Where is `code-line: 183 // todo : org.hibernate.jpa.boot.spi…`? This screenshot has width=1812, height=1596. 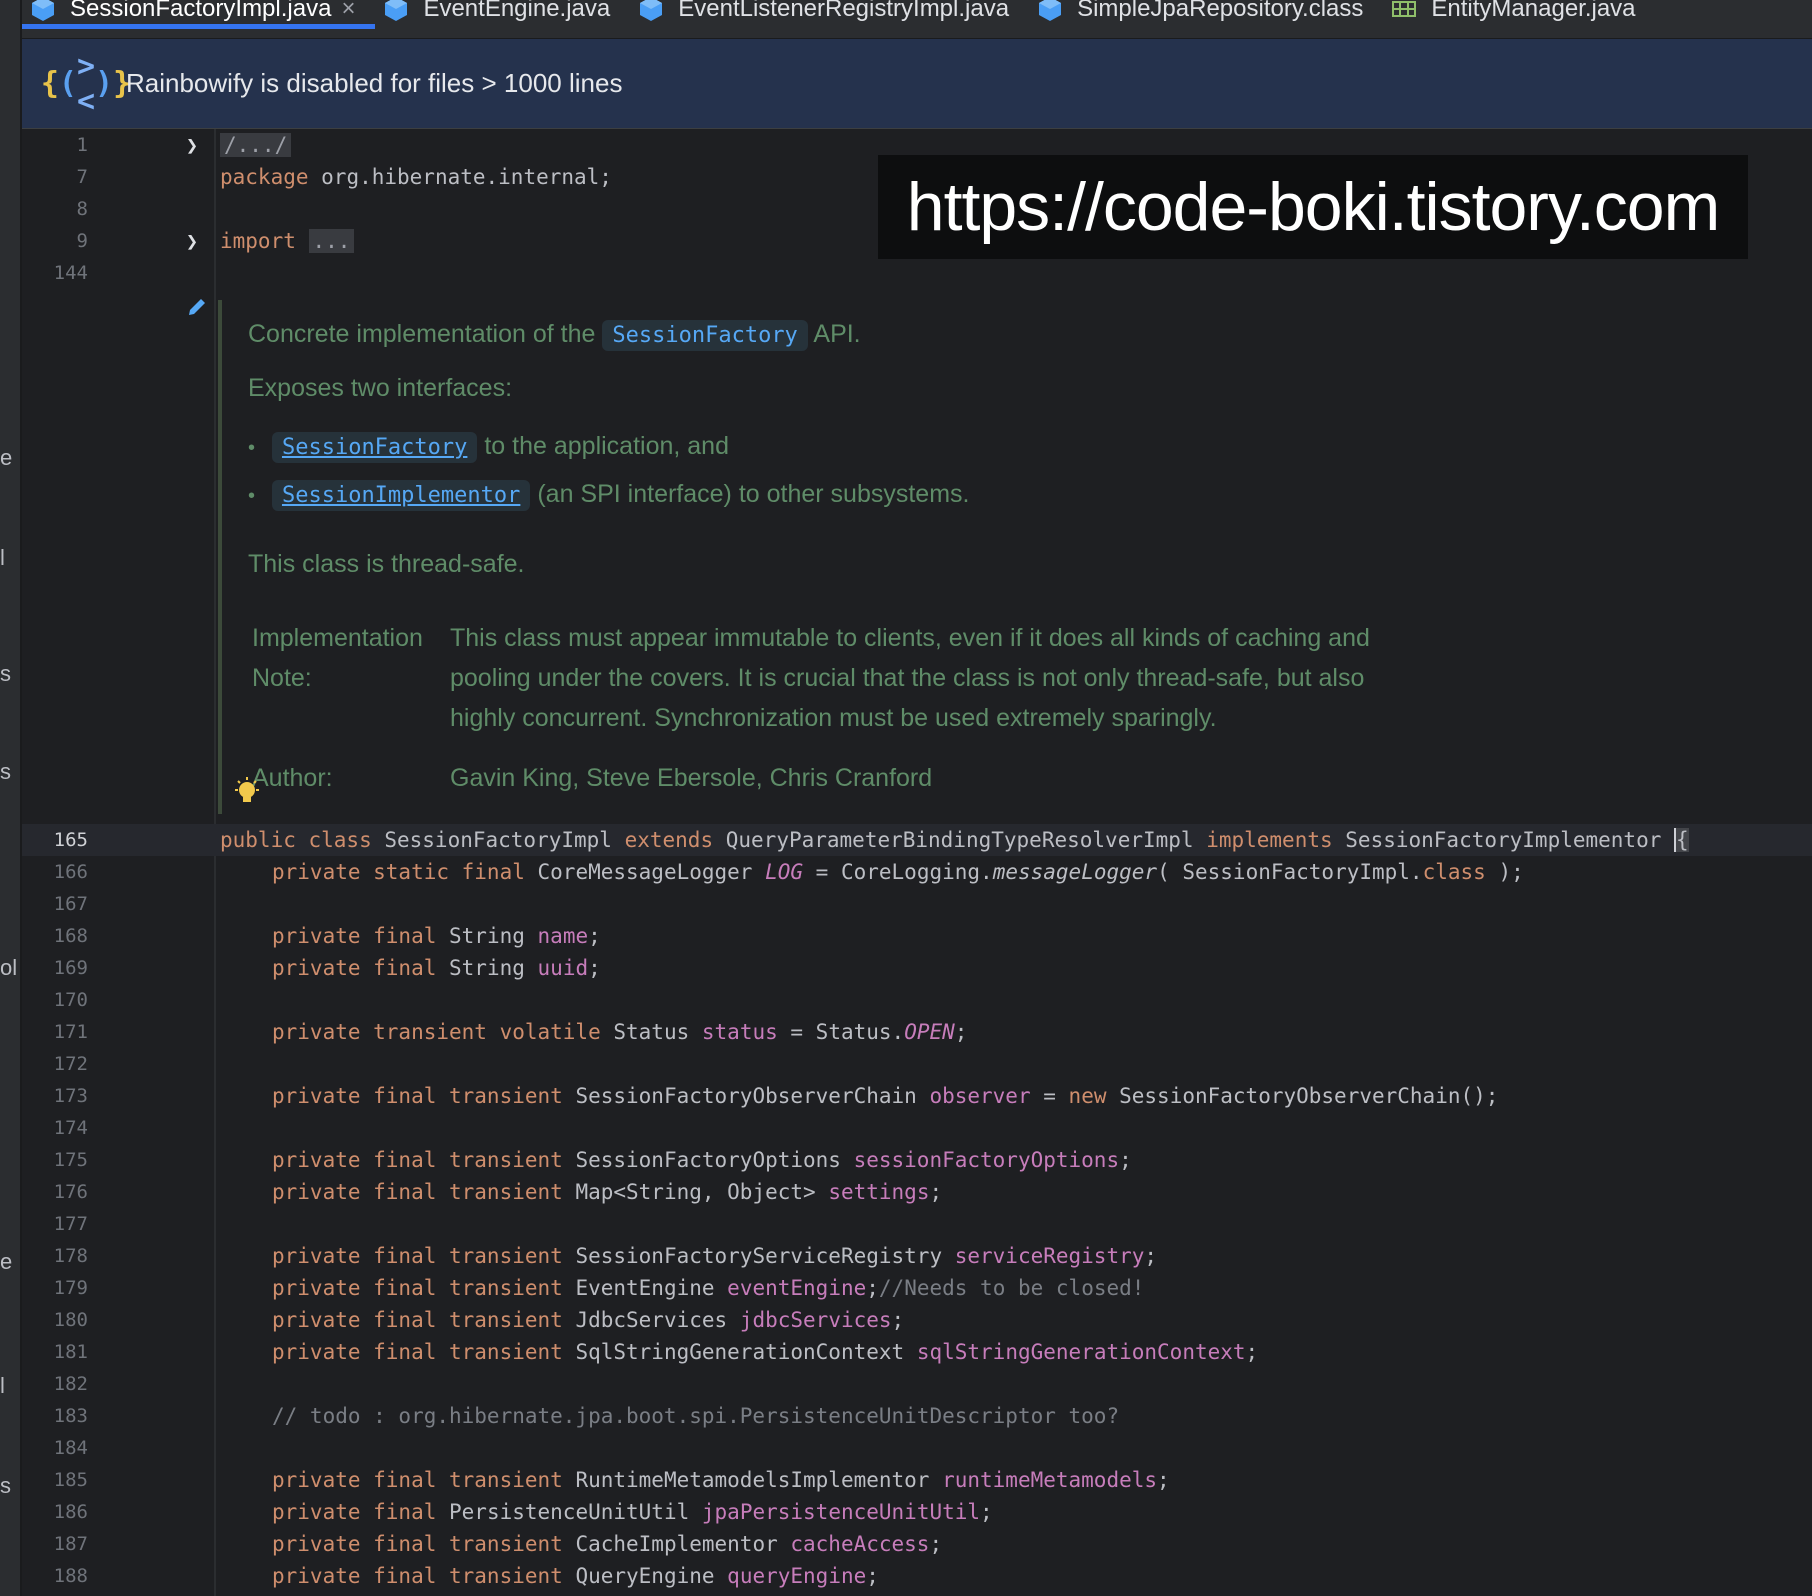 code-line: 183 // todo : org.hibernate.jpa.boot.spi… is located at coordinates (917, 1416).